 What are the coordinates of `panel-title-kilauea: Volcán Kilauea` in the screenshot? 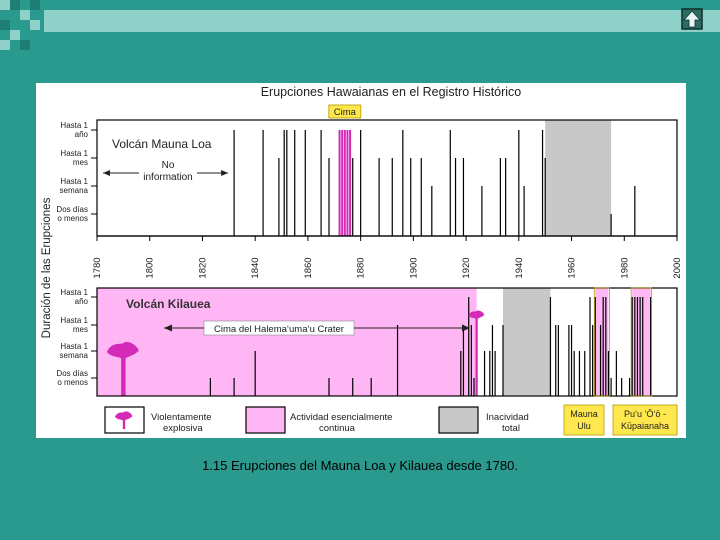 It's located at (168, 304).